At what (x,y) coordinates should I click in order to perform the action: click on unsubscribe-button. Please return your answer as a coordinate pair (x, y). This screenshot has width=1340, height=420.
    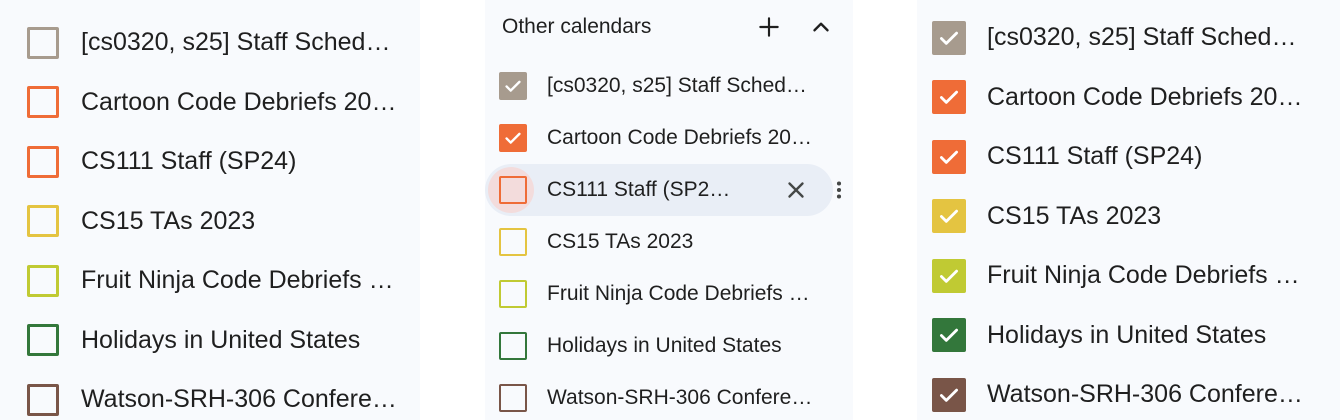
    Looking at the image, I should click on (796, 190).